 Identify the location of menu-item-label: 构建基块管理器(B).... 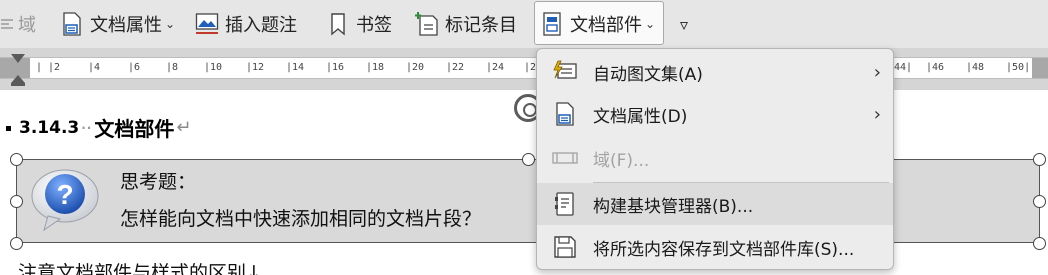
(673, 206).